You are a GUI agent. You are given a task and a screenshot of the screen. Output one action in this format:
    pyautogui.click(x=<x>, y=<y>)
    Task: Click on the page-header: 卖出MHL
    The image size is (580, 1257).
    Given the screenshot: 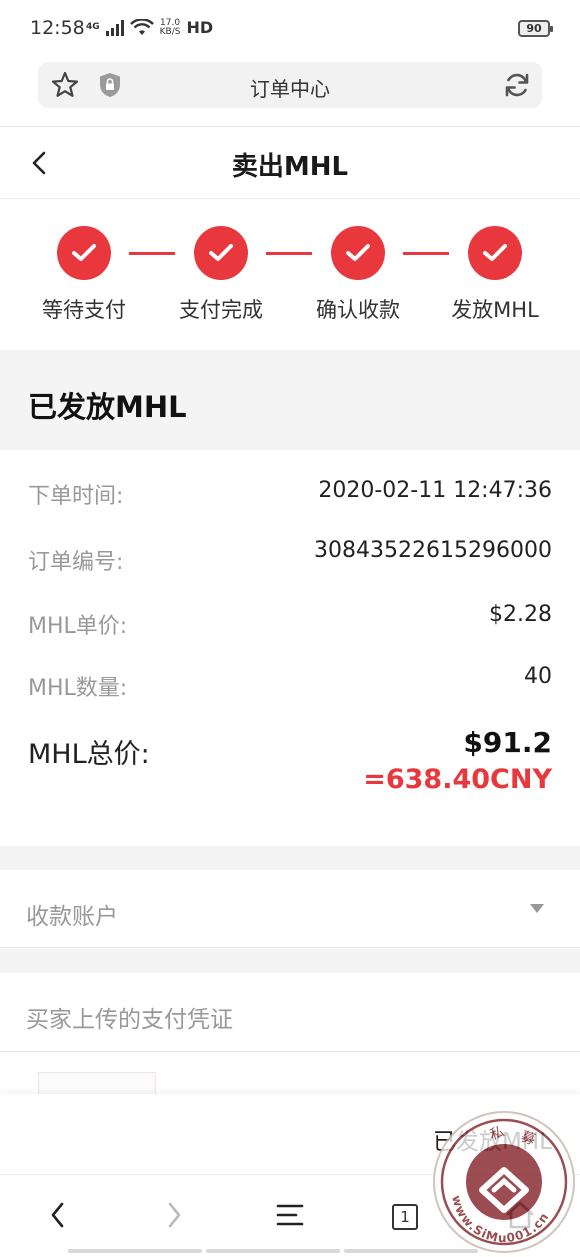 What is the action you would take?
    pyautogui.click(x=290, y=163)
    